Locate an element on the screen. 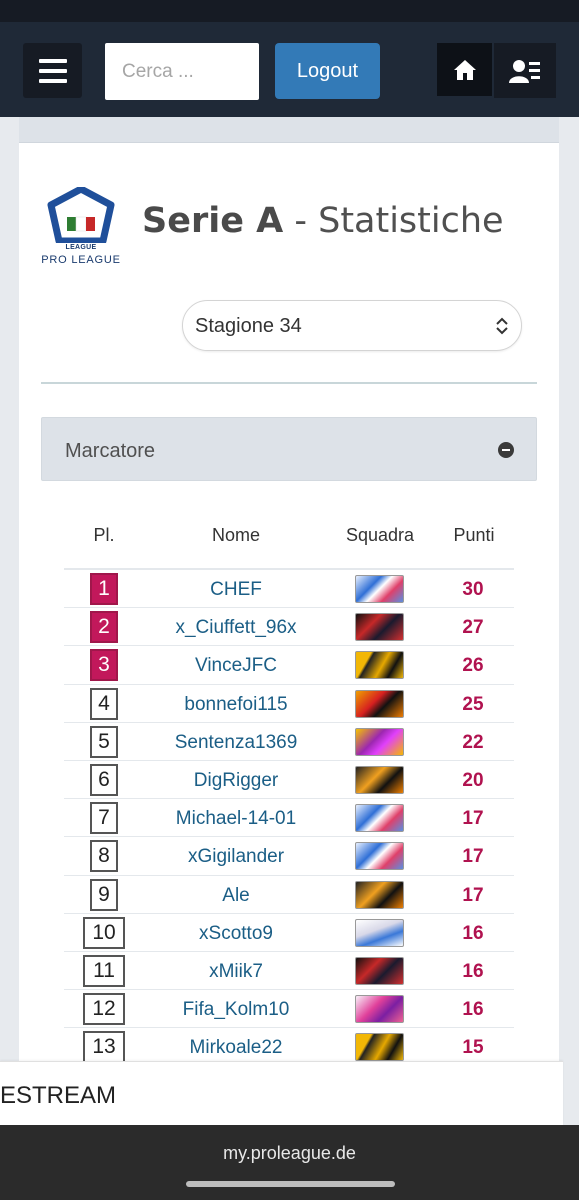 This screenshot has width=579, height=1200. player-name-link: CHEF is located at coordinates (236, 590).